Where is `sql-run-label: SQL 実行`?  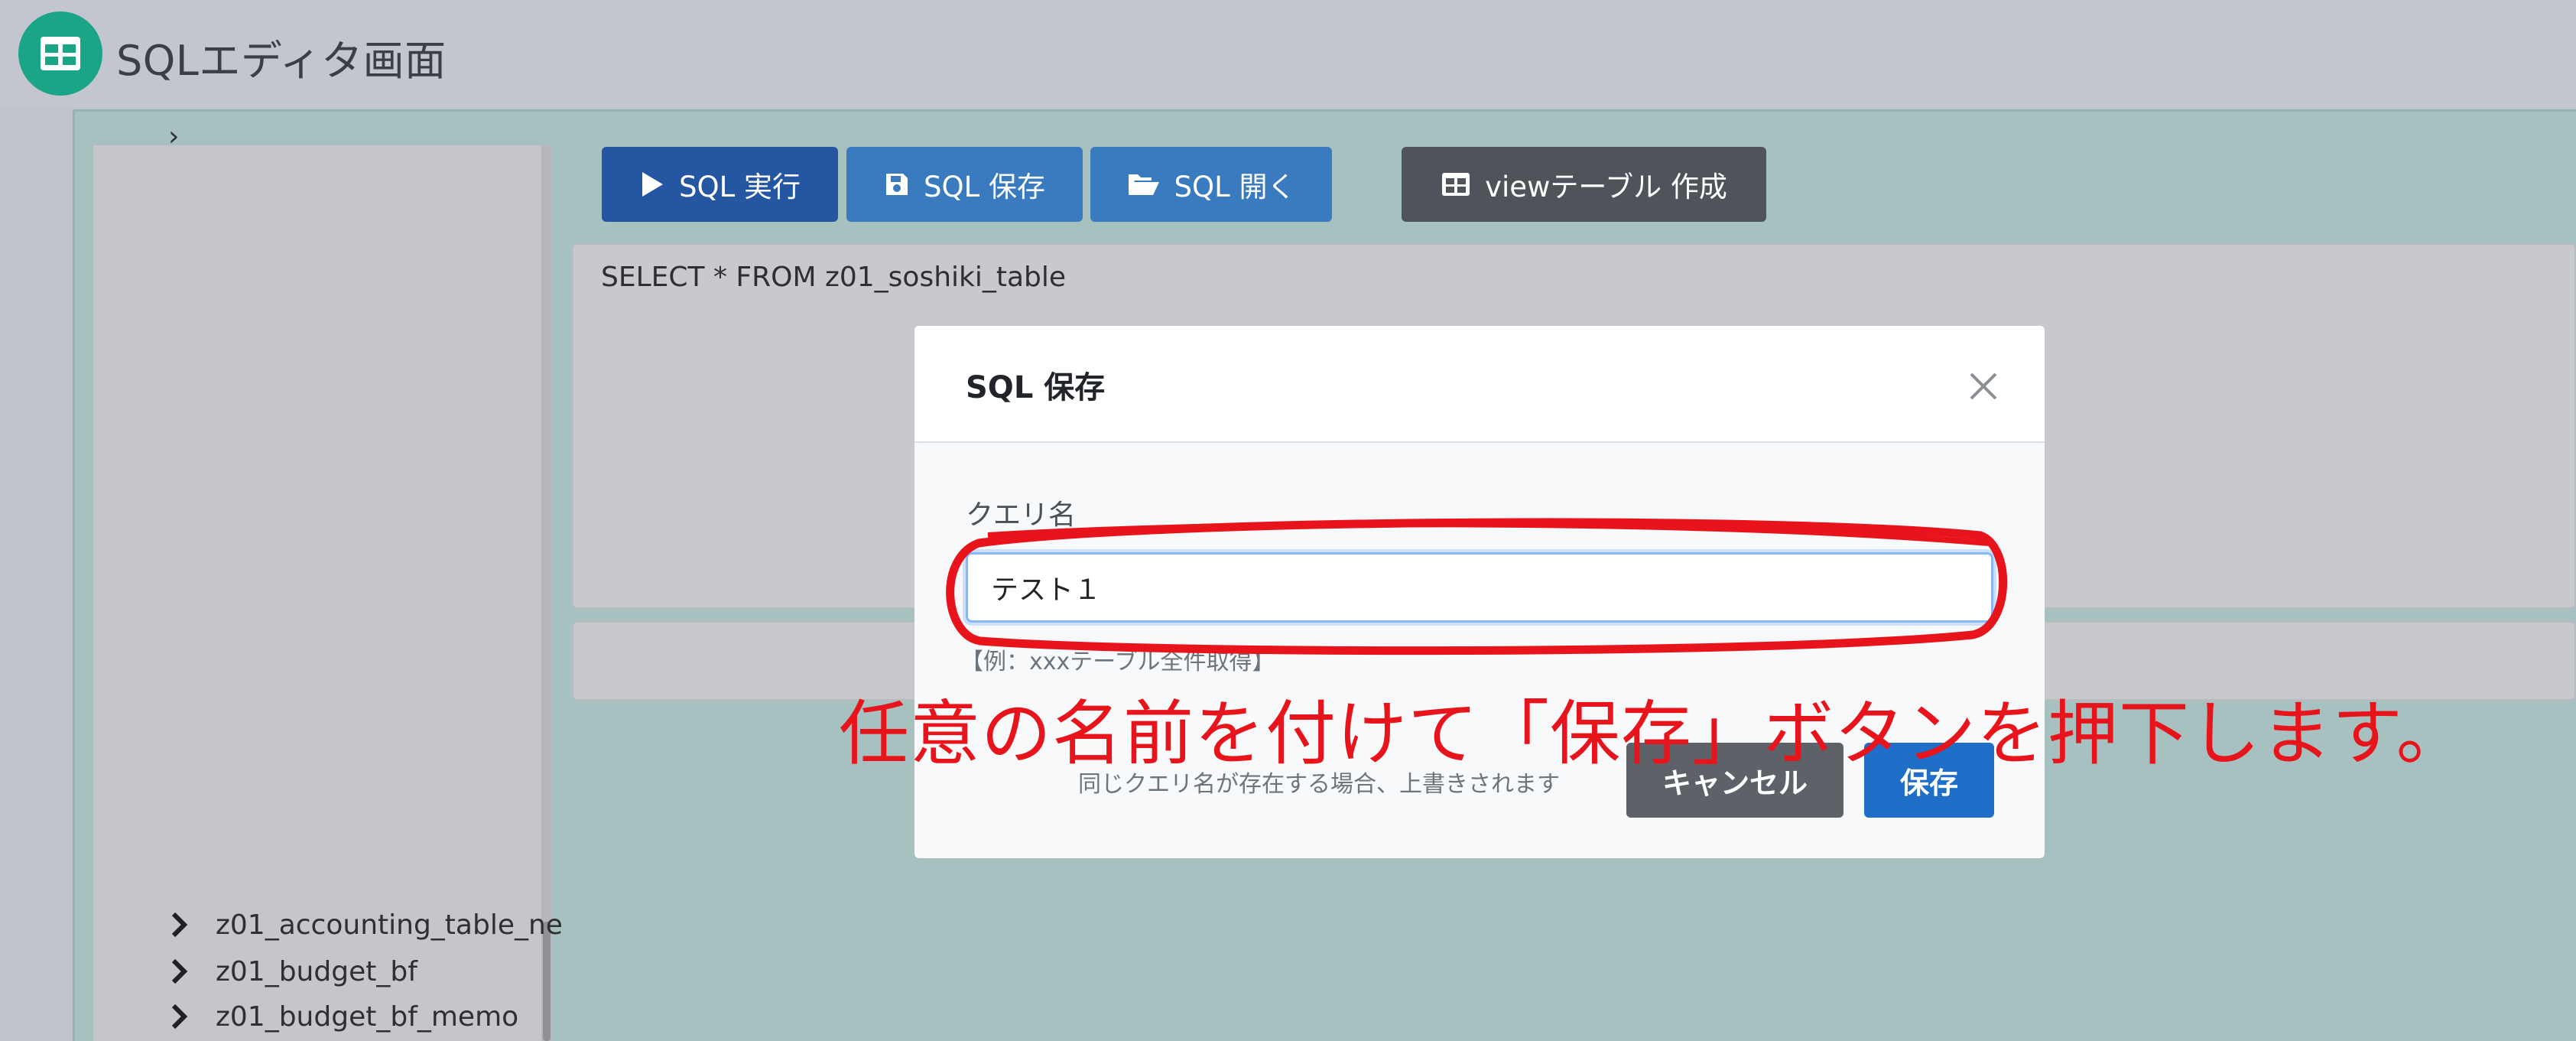
sql-run-label: SQL 実行 is located at coordinates (740, 187).